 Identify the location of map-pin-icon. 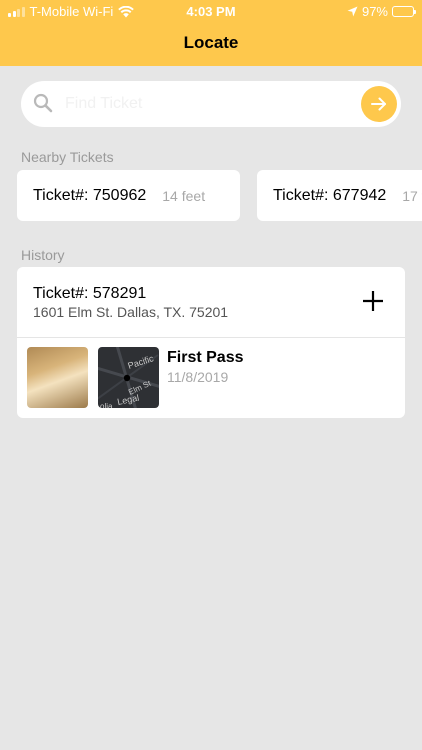
(127, 378).